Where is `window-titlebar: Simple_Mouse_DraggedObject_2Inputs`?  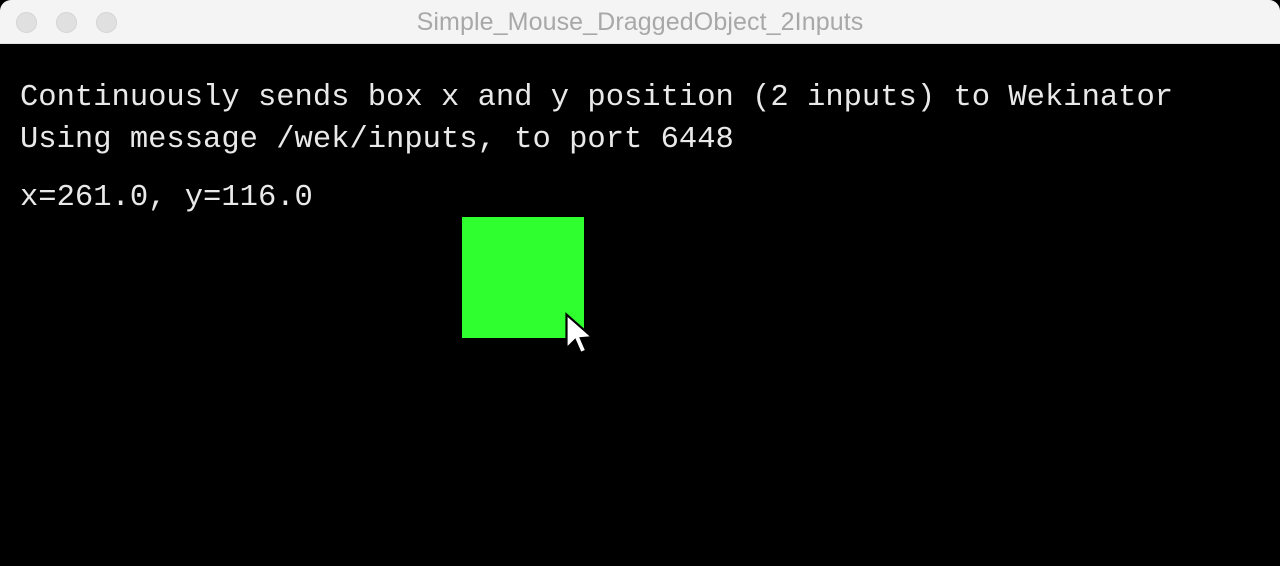
window-titlebar: Simple_Mouse_DraggedObject_2Inputs is located at coordinates (640, 22).